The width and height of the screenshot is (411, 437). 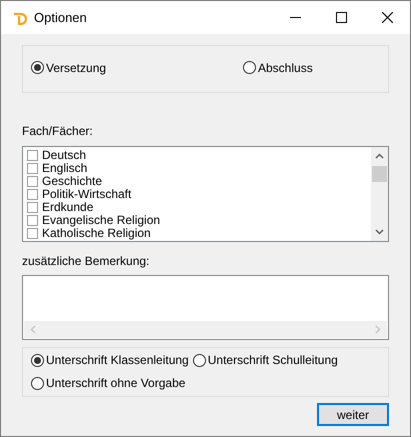 What do you see at coordinates (379, 156) in the screenshot?
I see `scroll-up-icon` at bounding box center [379, 156].